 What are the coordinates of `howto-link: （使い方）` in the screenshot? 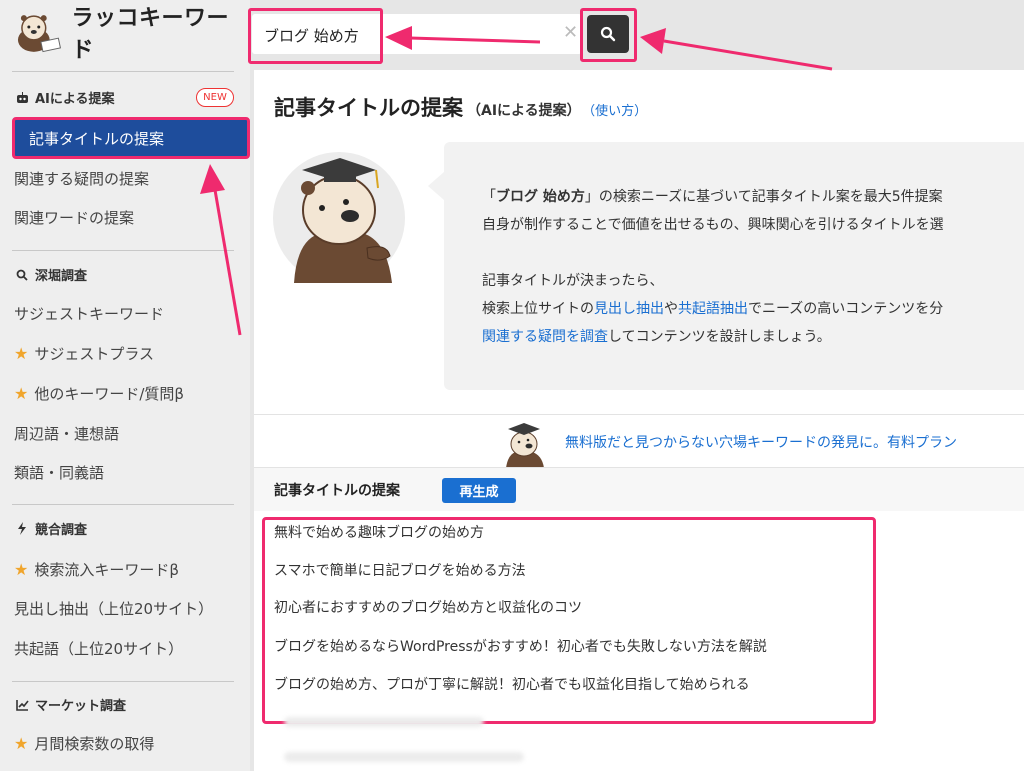 It's located at (618, 111).